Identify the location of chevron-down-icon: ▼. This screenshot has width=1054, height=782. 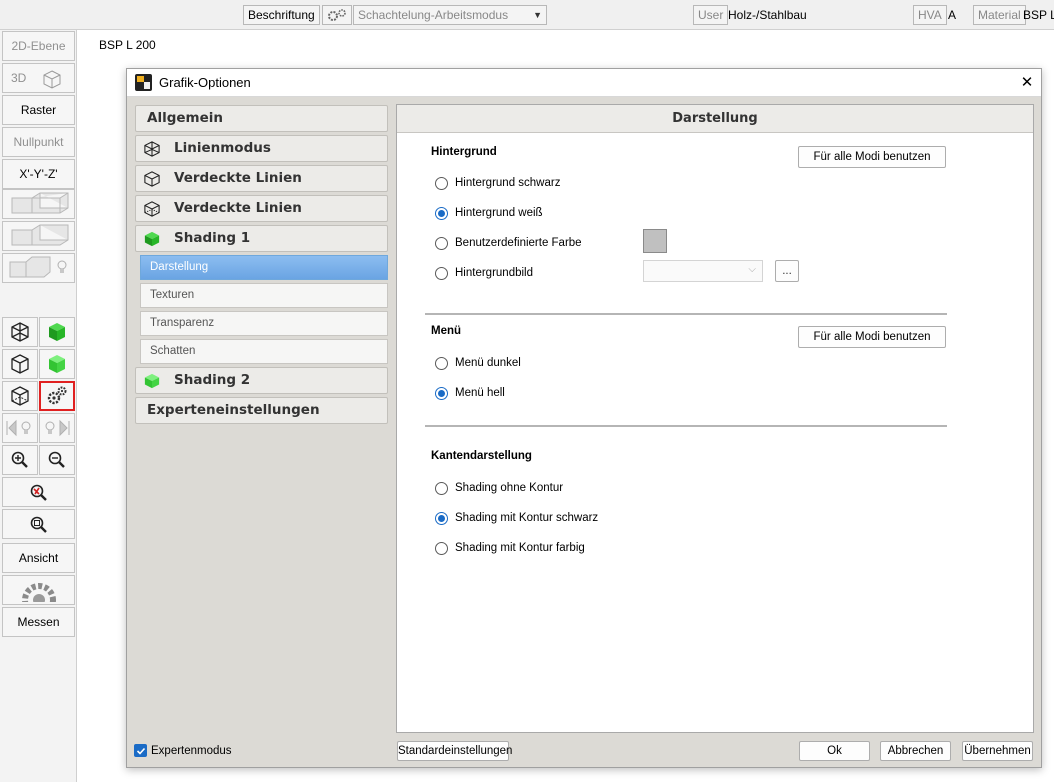
(537, 15).